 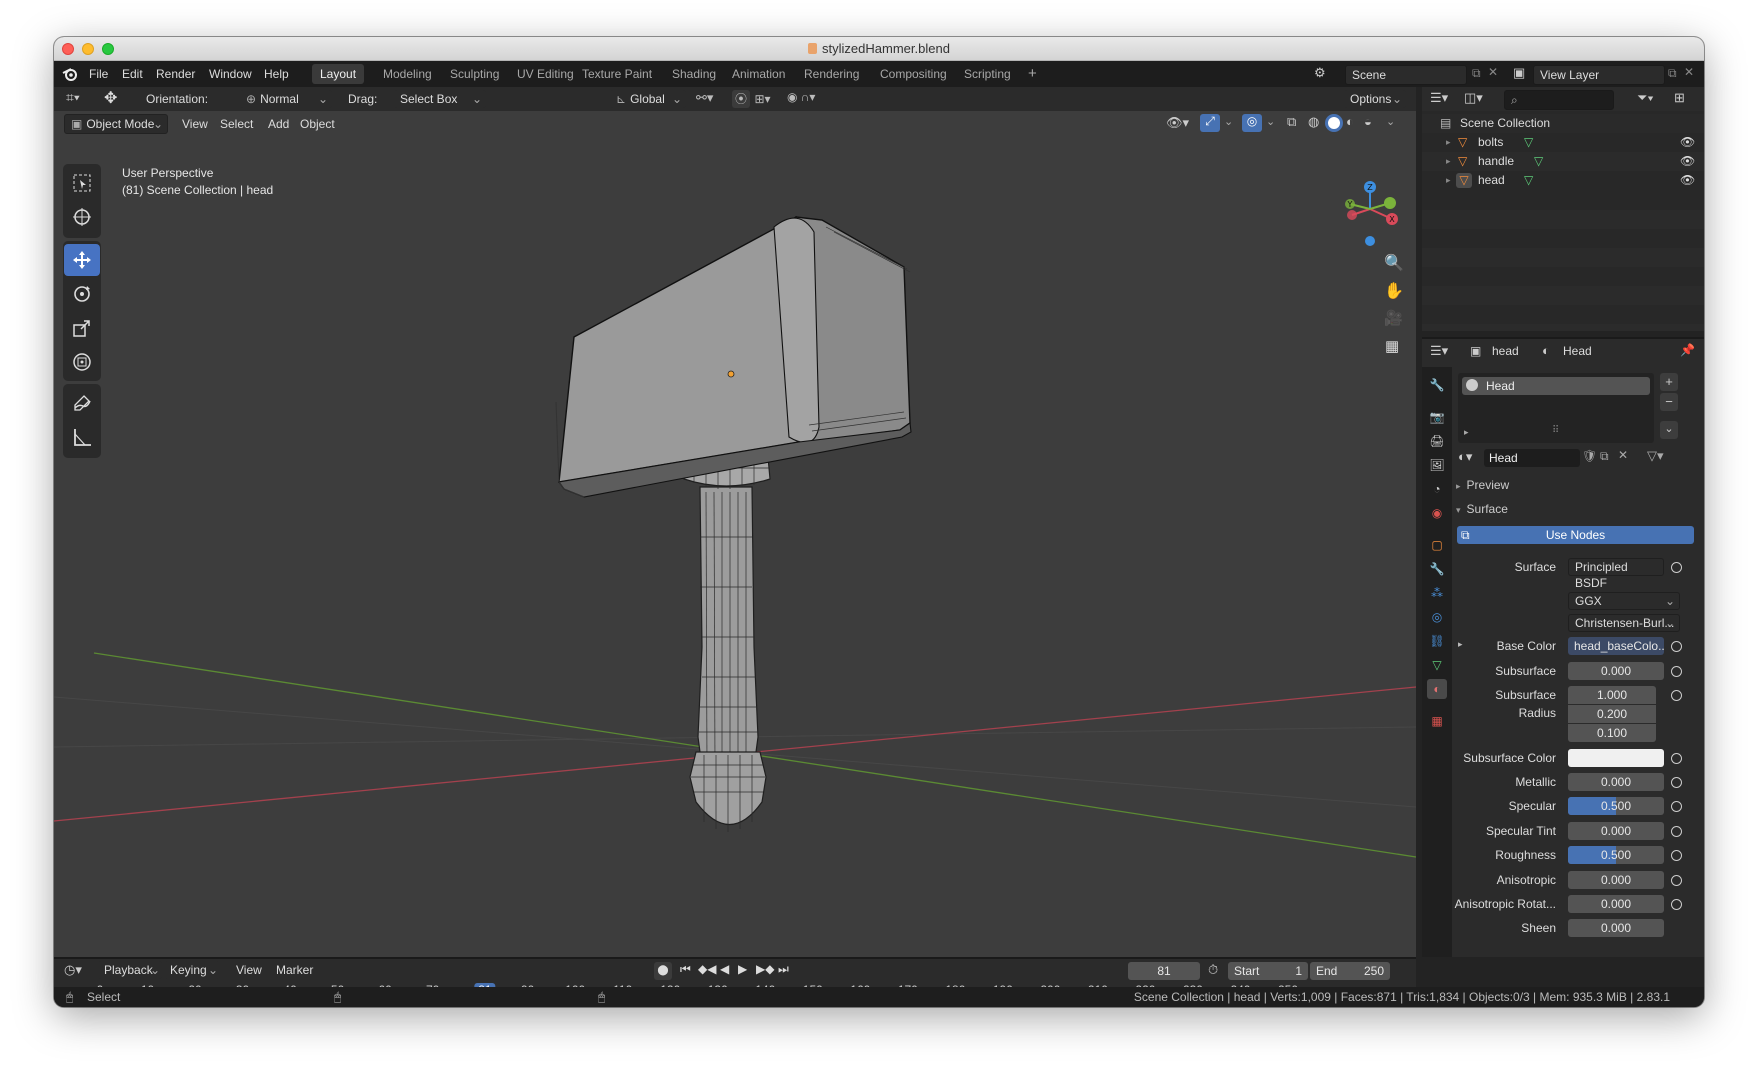 I want to click on scene-selector-icon: ⚙, so click(x=1323, y=74).